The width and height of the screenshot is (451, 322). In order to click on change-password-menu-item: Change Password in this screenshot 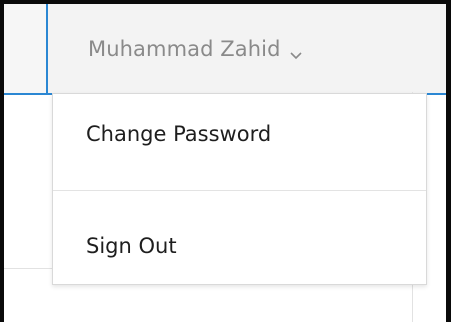, I will do `click(239, 134)`.